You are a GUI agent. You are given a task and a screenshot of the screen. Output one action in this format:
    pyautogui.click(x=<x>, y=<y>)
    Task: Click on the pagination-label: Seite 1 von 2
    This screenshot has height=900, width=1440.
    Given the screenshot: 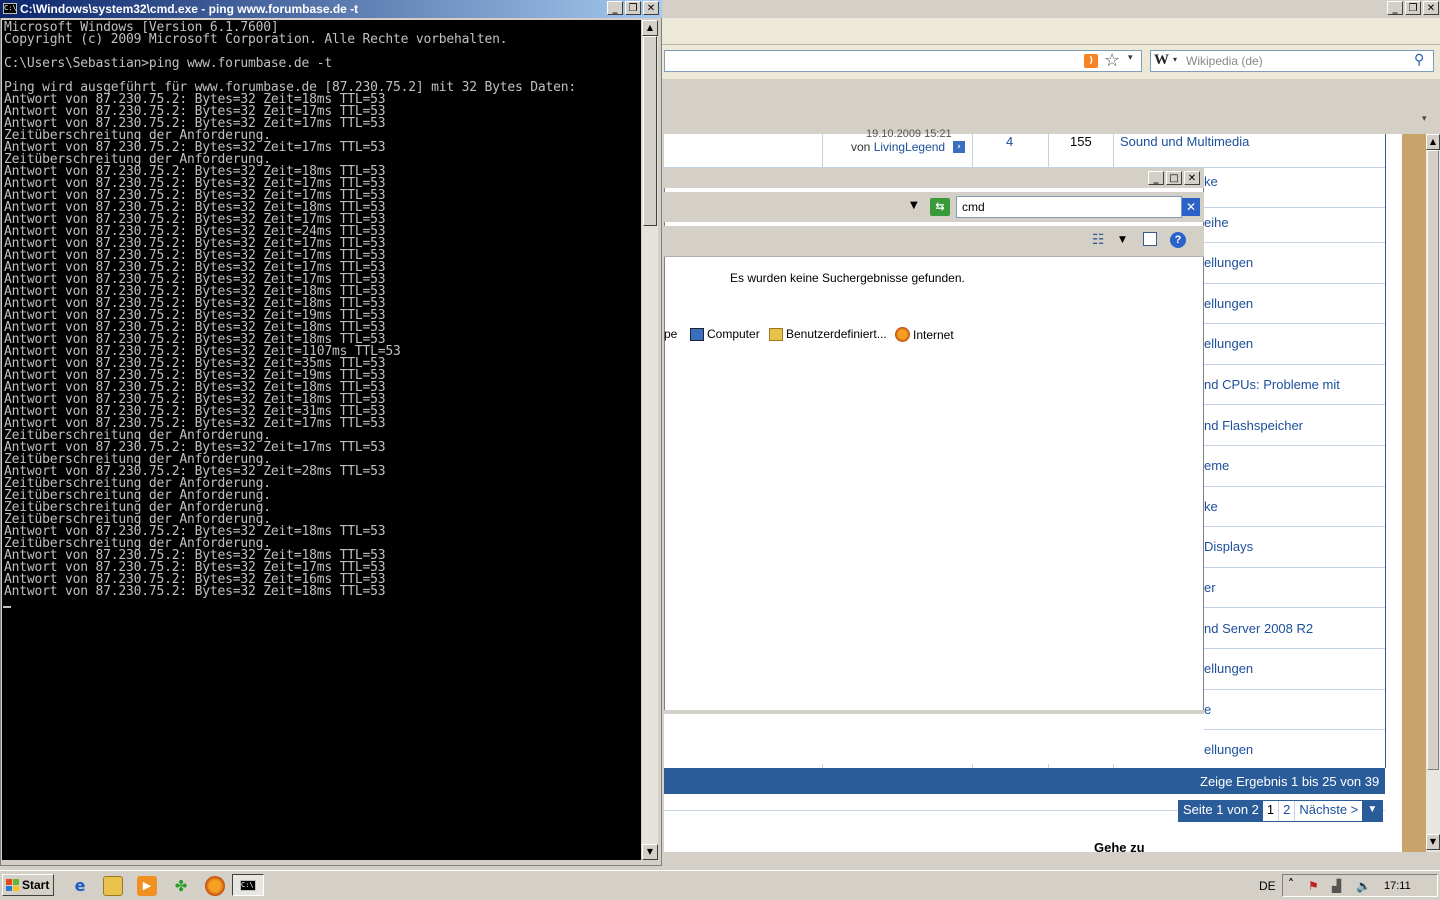 What is the action you would take?
    pyautogui.click(x=1221, y=811)
    